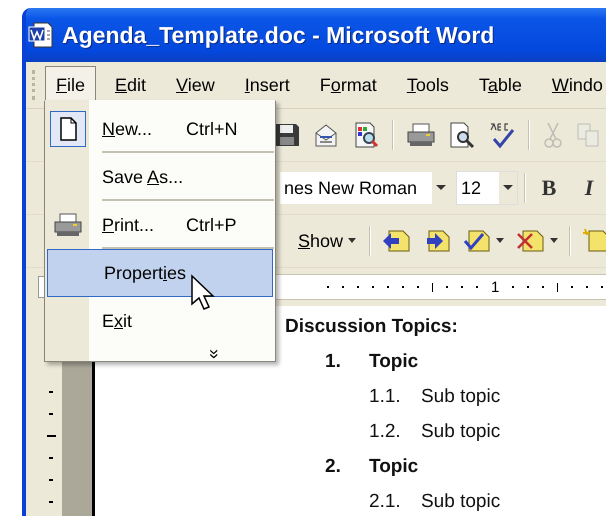 Image resolution: width=606 pixels, height=516 pixels. What do you see at coordinates (500, 85) in the screenshot?
I see `menu-item: Table` at bounding box center [500, 85].